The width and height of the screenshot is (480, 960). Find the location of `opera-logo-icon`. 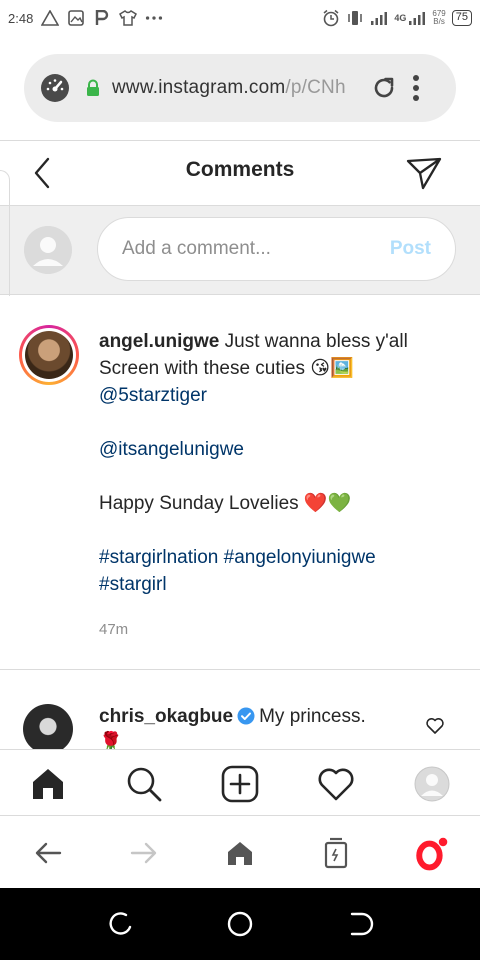

opera-logo-icon is located at coordinates (432, 853).